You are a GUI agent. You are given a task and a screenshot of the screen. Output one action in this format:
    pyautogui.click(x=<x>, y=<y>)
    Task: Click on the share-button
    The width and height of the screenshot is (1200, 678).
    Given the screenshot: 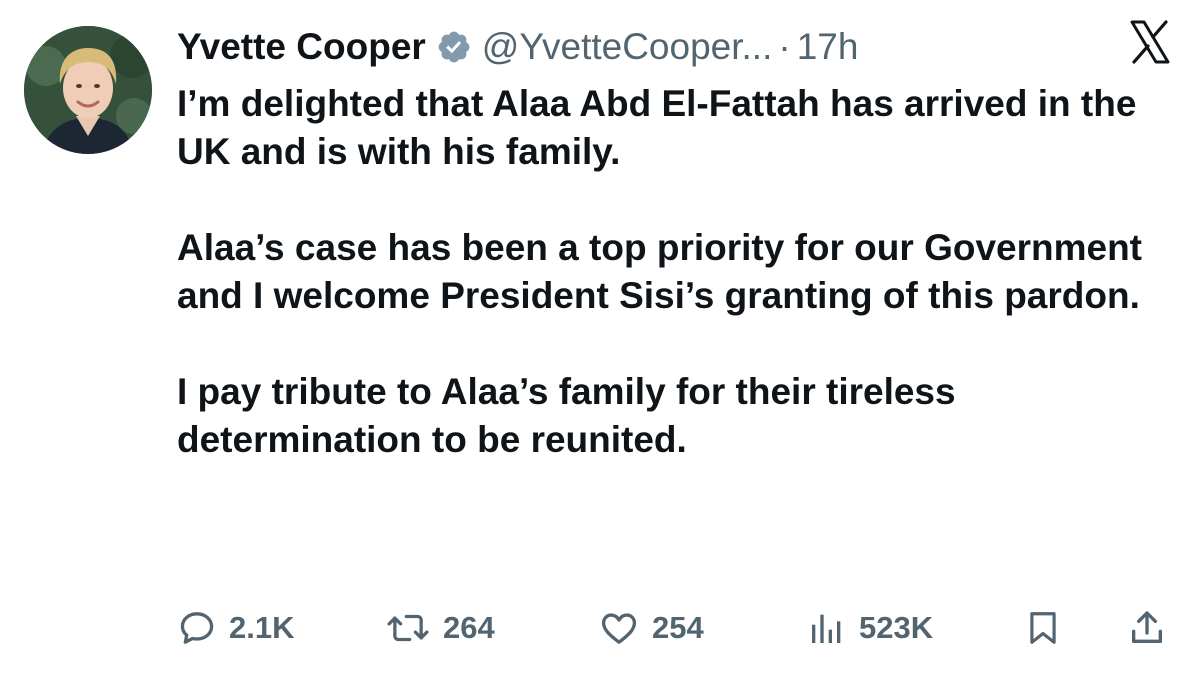 What is the action you would take?
    pyautogui.click(x=1153, y=628)
    